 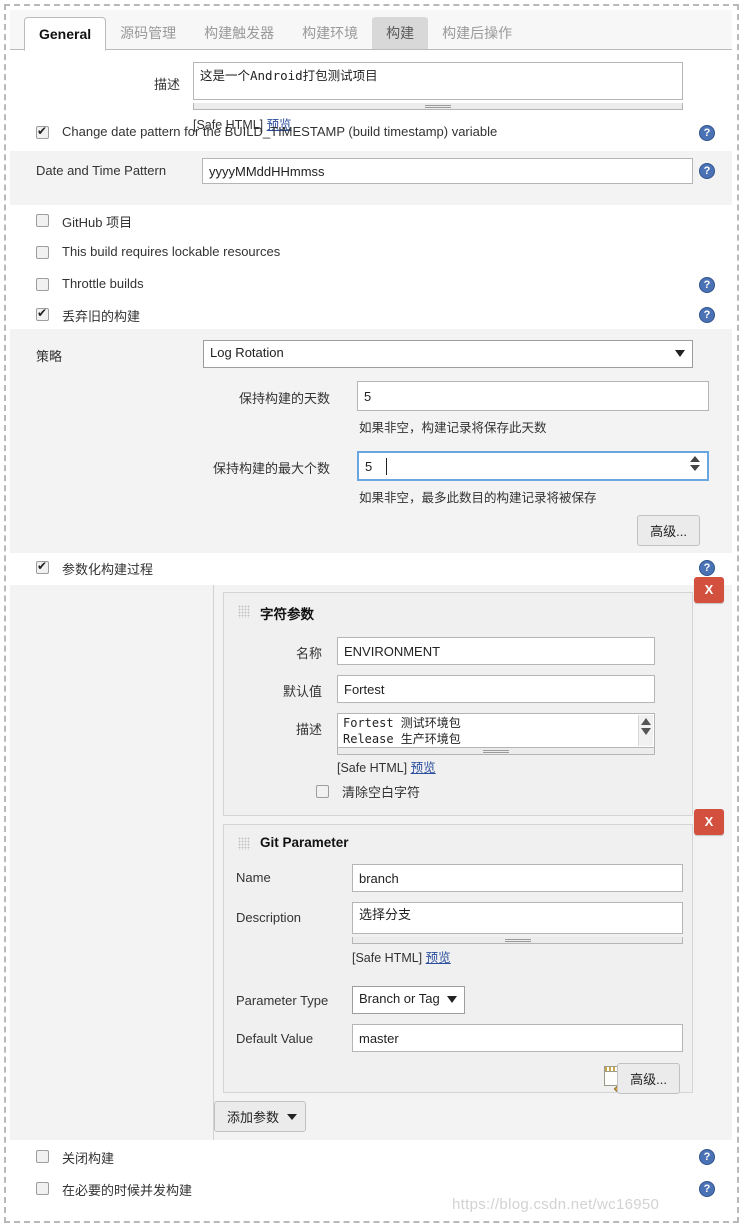 I want to click on git-param-preview-link: 预览, so click(x=438, y=958).